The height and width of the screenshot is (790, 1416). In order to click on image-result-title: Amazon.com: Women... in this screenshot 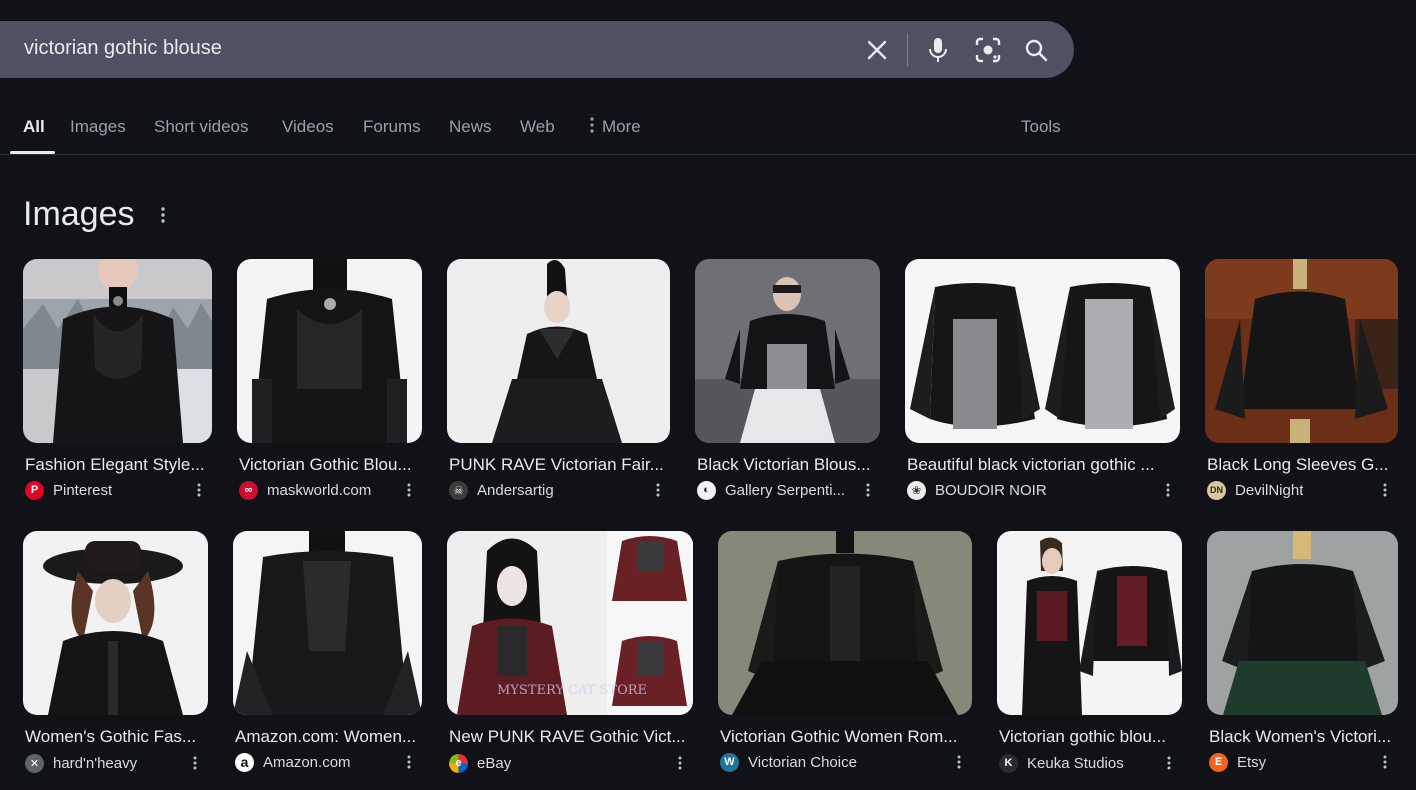, I will do `click(328, 737)`.